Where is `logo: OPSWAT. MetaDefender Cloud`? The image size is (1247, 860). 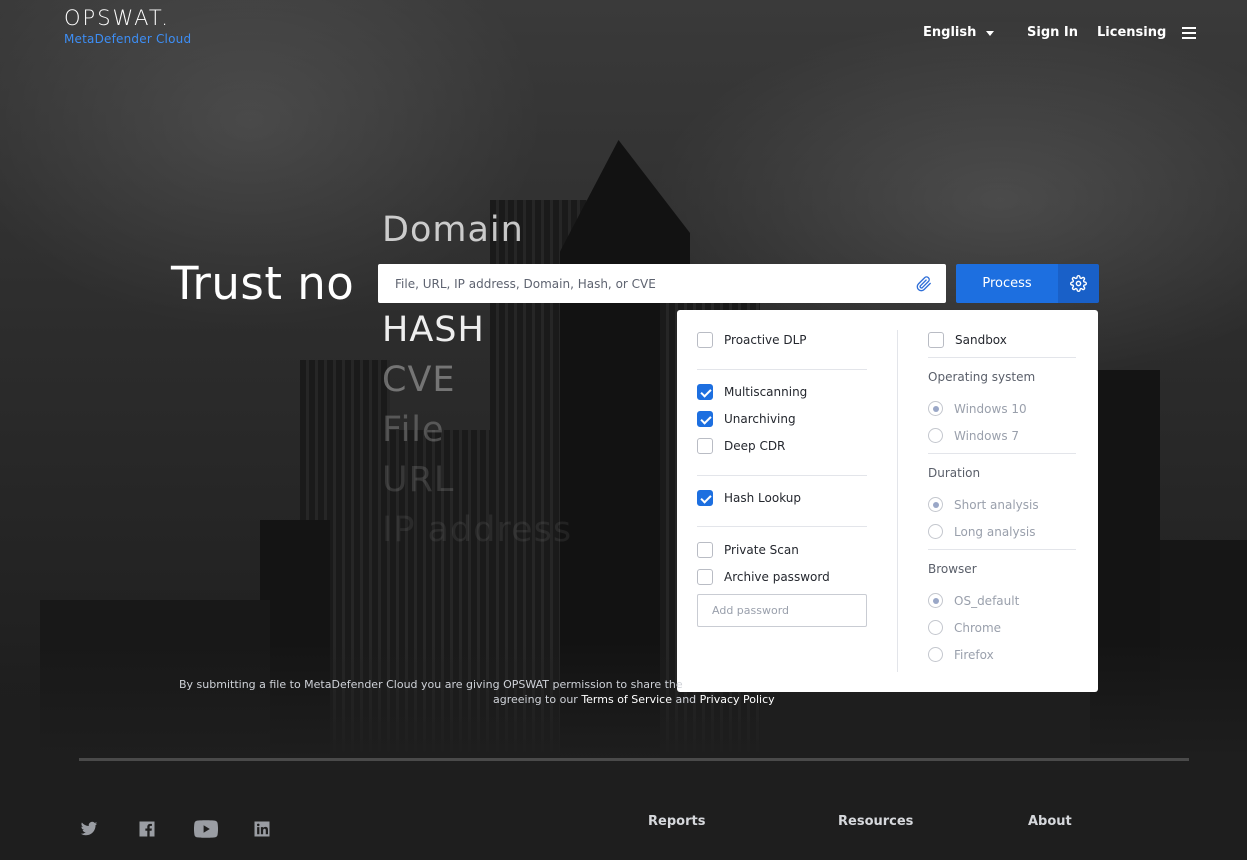 logo: OPSWAT. MetaDefender Cloud is located at coordinates (127, 26).